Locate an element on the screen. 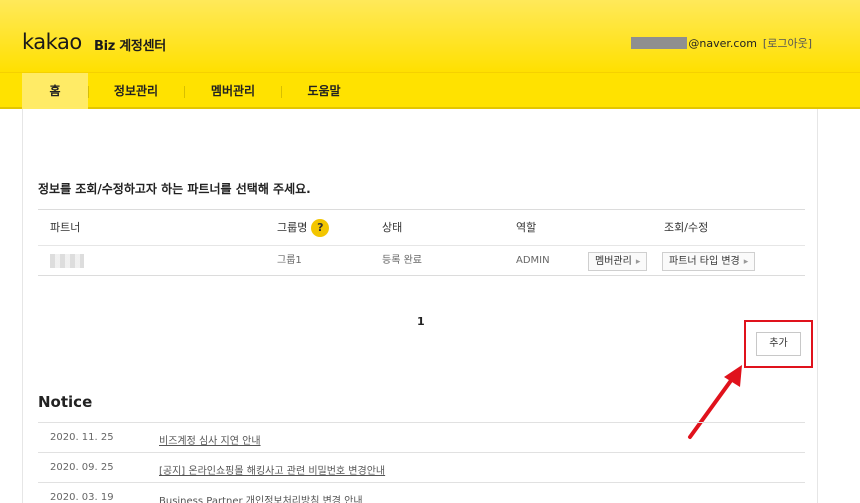  row-status: 등록 완료 is located at coordinates (402, 260).